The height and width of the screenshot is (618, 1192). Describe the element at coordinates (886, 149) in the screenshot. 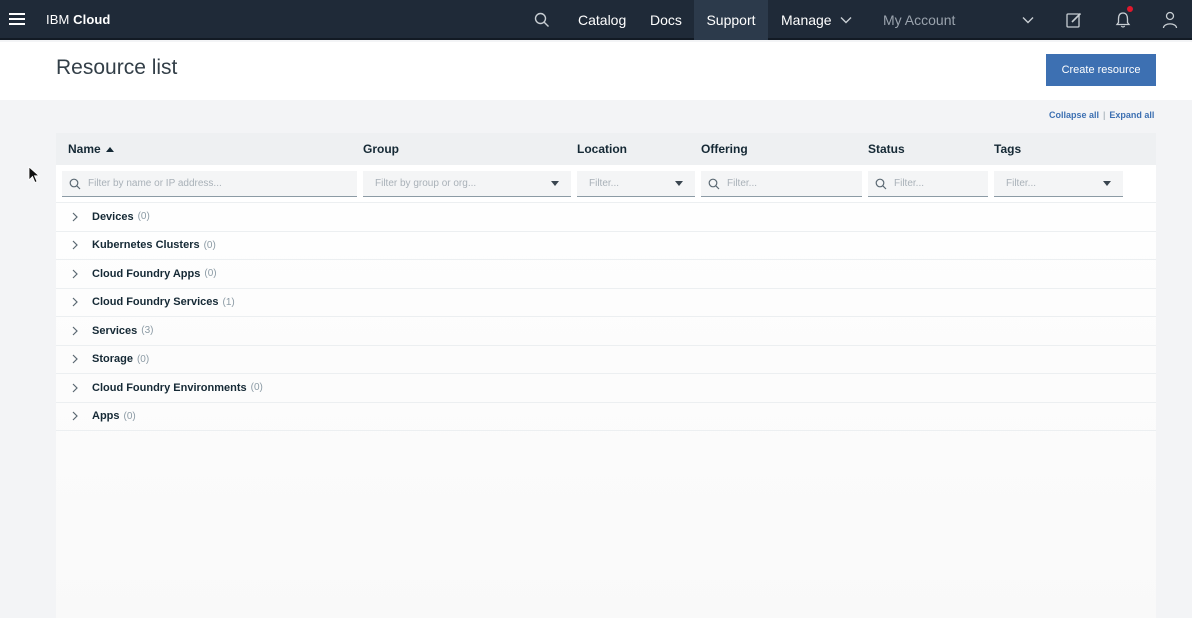

I see `column-header-status: Status` at that location.